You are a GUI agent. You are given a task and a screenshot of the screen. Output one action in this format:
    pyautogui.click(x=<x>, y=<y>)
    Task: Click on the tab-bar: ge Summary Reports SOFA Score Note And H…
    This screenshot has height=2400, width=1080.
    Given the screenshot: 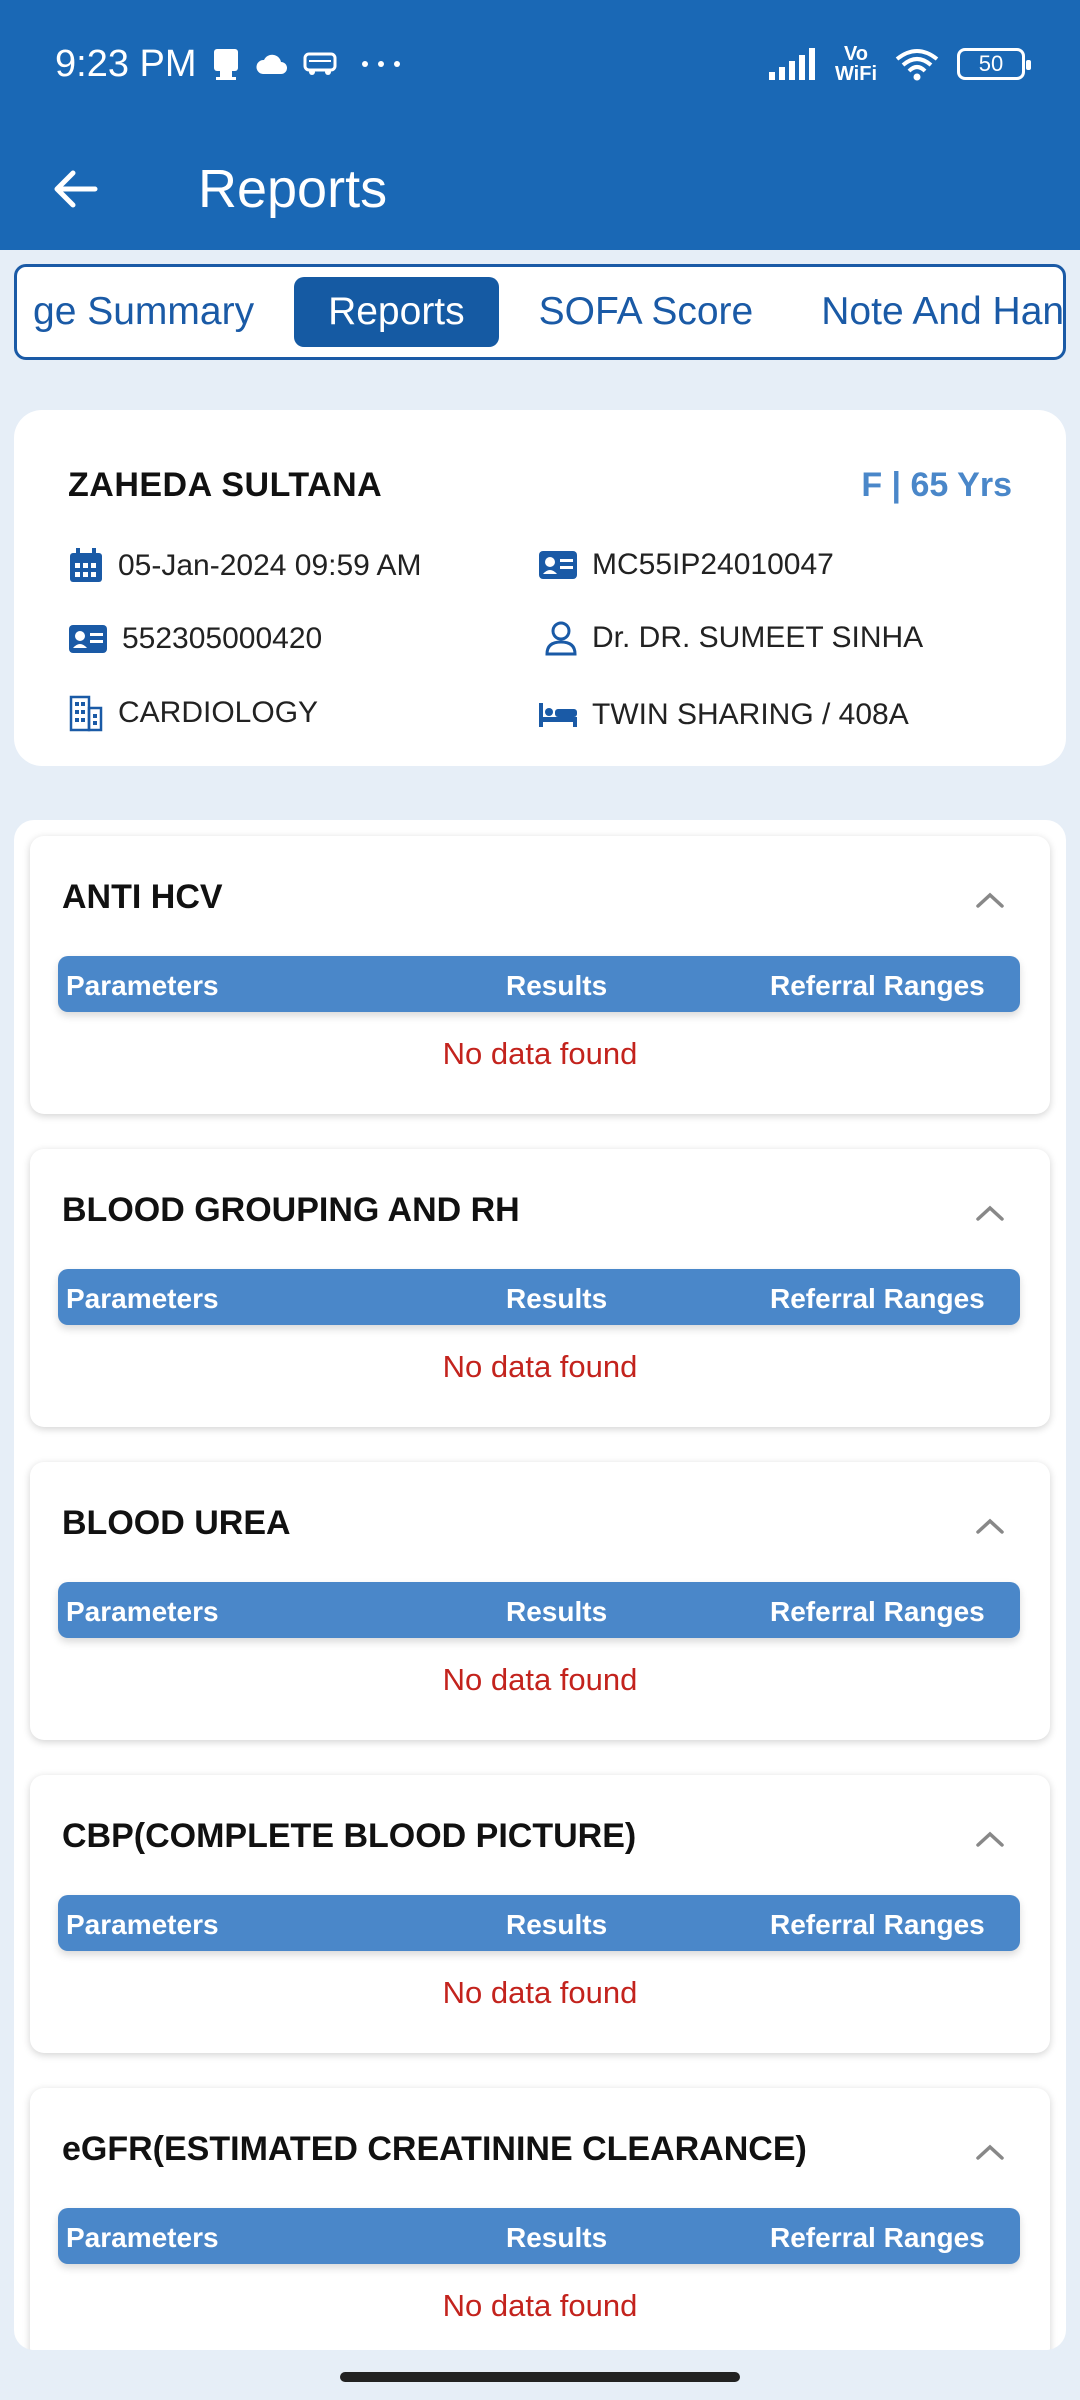 What is the action you would take?
    pyautogui.click(x=540, y=312)
    